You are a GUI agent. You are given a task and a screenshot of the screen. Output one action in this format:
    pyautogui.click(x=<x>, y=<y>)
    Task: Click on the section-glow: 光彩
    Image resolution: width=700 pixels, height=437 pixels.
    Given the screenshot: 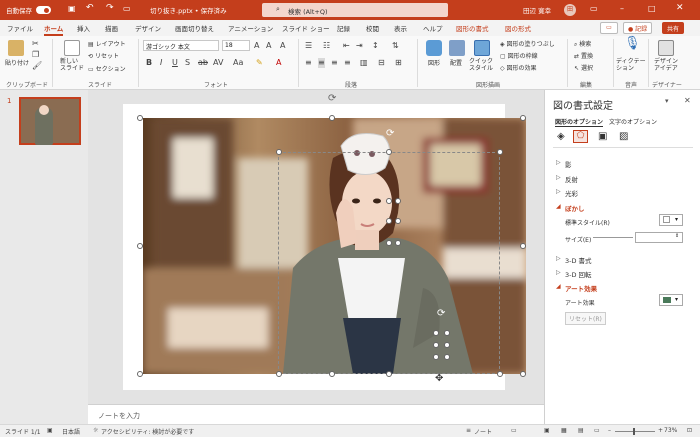 What is the action you would take?
    pyautogui.click(x=571, y=193)
    